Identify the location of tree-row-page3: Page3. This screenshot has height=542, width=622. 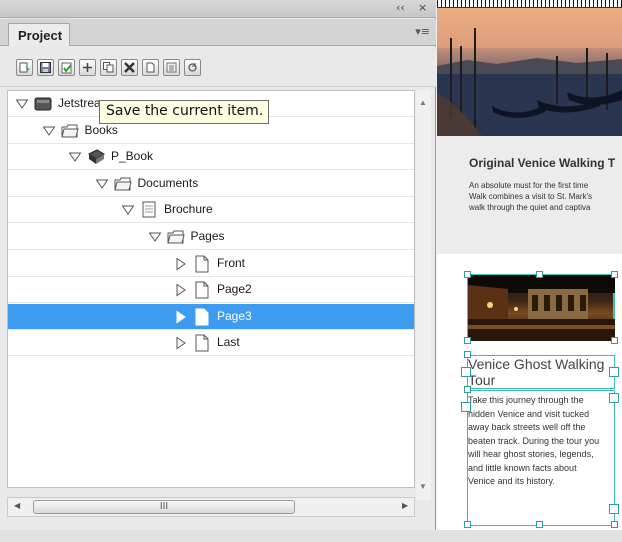
(211, 316).